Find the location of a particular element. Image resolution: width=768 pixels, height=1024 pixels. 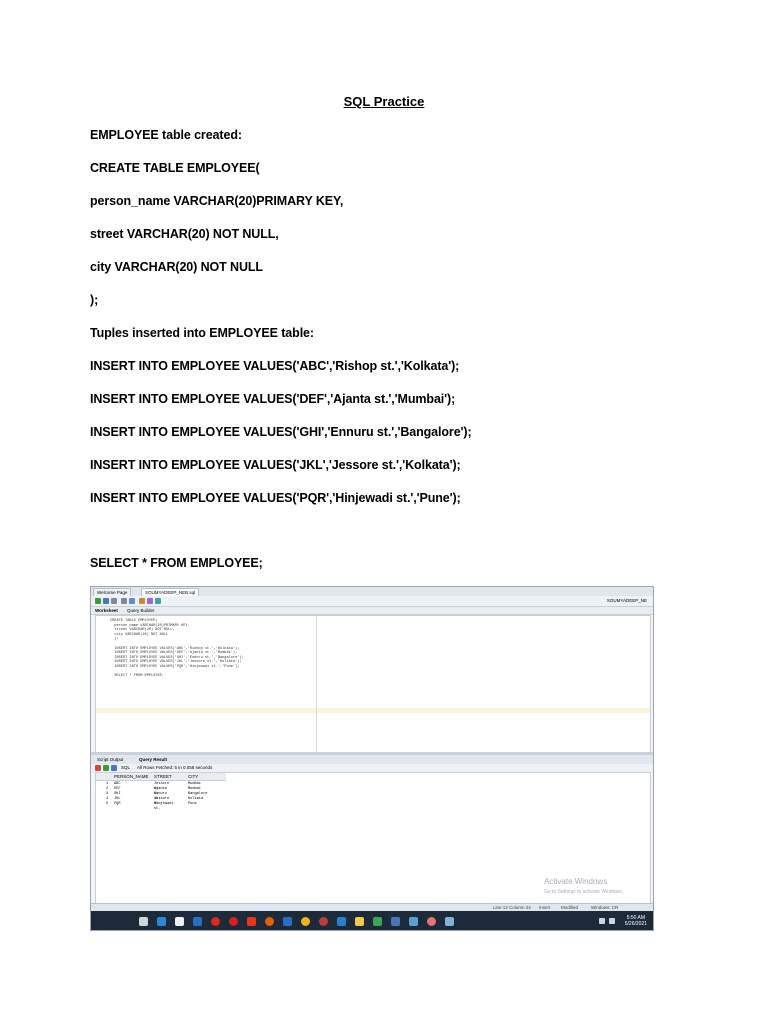

refresh-icon is located at coordinates (106, 768).